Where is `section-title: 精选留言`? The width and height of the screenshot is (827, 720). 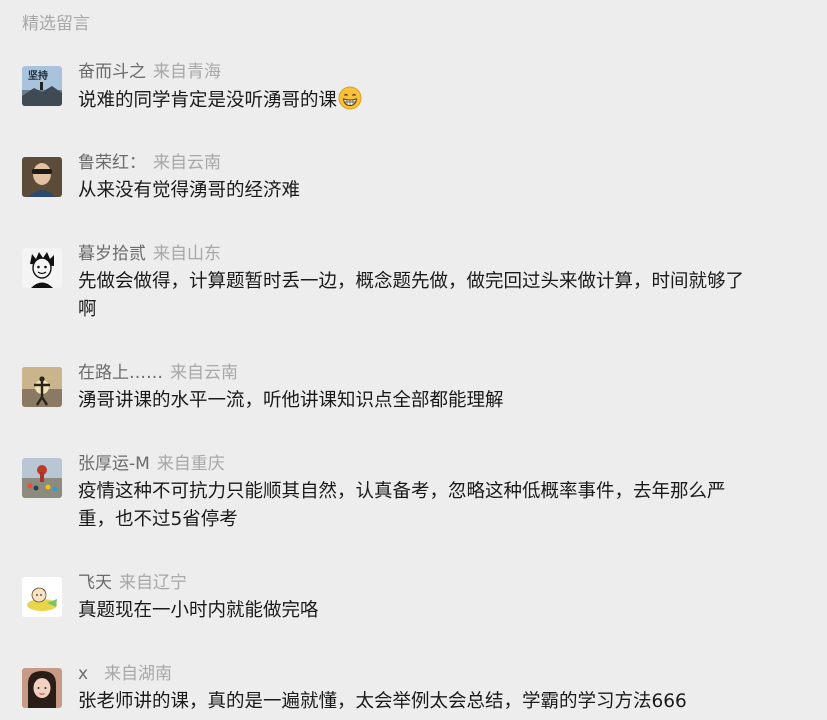
section-title: 精选留言 is located at coordinates (56, 24).